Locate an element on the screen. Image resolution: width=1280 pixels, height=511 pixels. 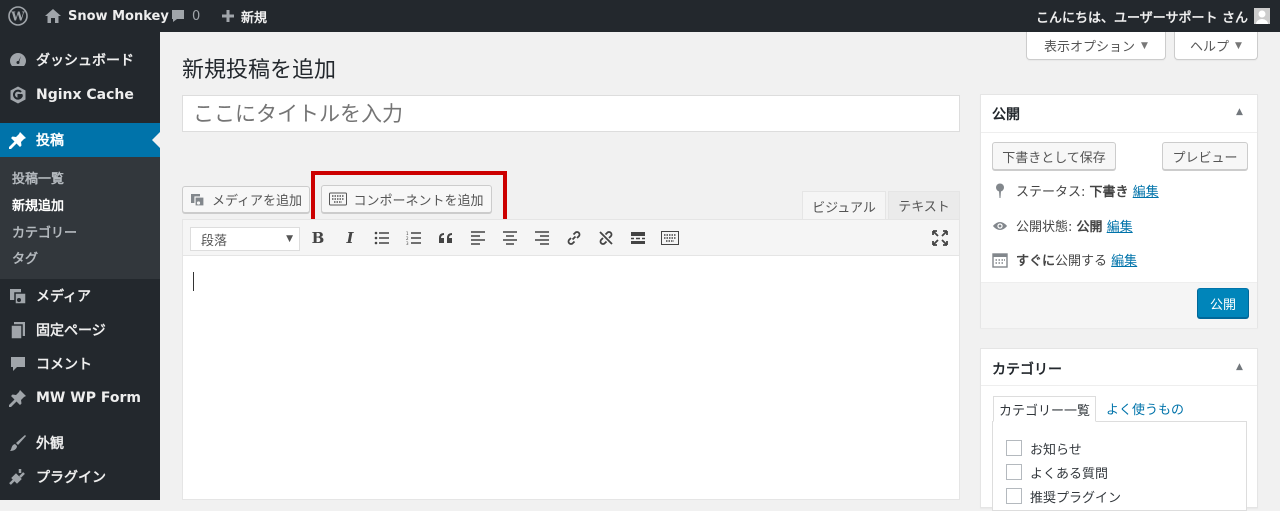
unlink-icon is located at coordinates (606, 238).